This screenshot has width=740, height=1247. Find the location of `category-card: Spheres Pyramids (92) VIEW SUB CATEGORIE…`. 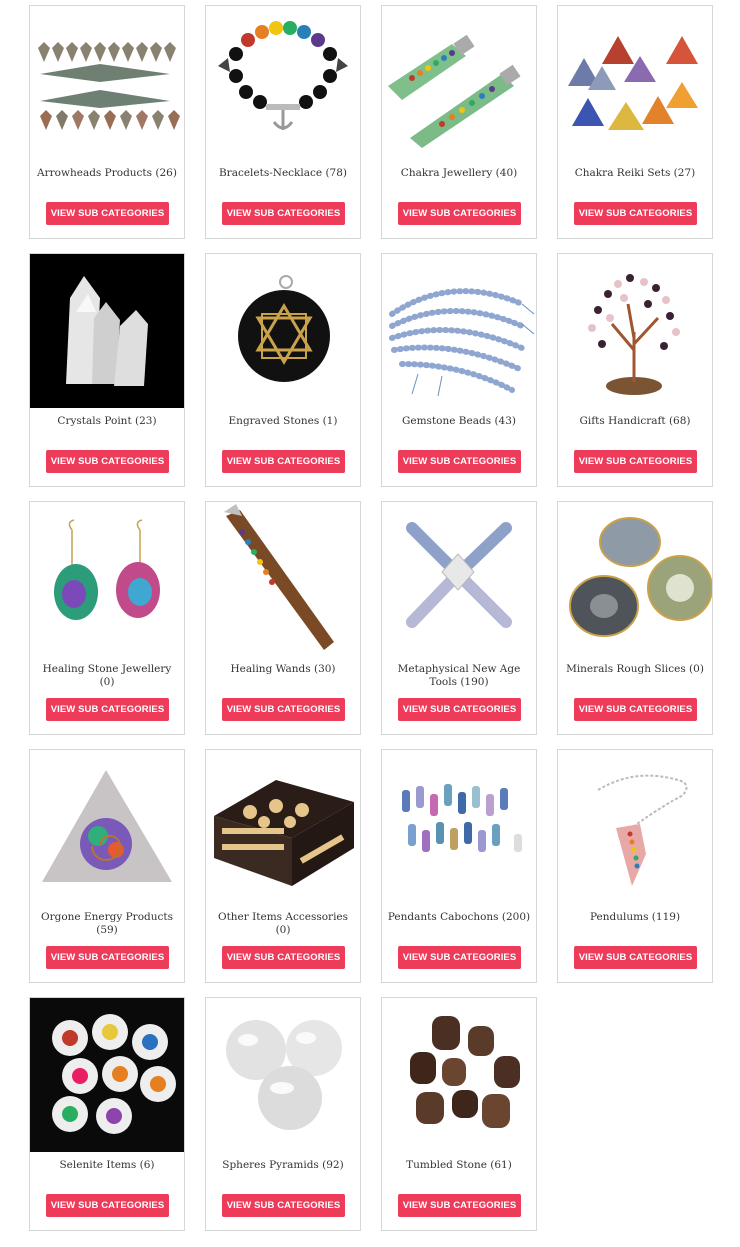

category-card: Spheres Pyramids (92) VIEW SUB CATEGORIE… is located at coordinates (283, 1114).